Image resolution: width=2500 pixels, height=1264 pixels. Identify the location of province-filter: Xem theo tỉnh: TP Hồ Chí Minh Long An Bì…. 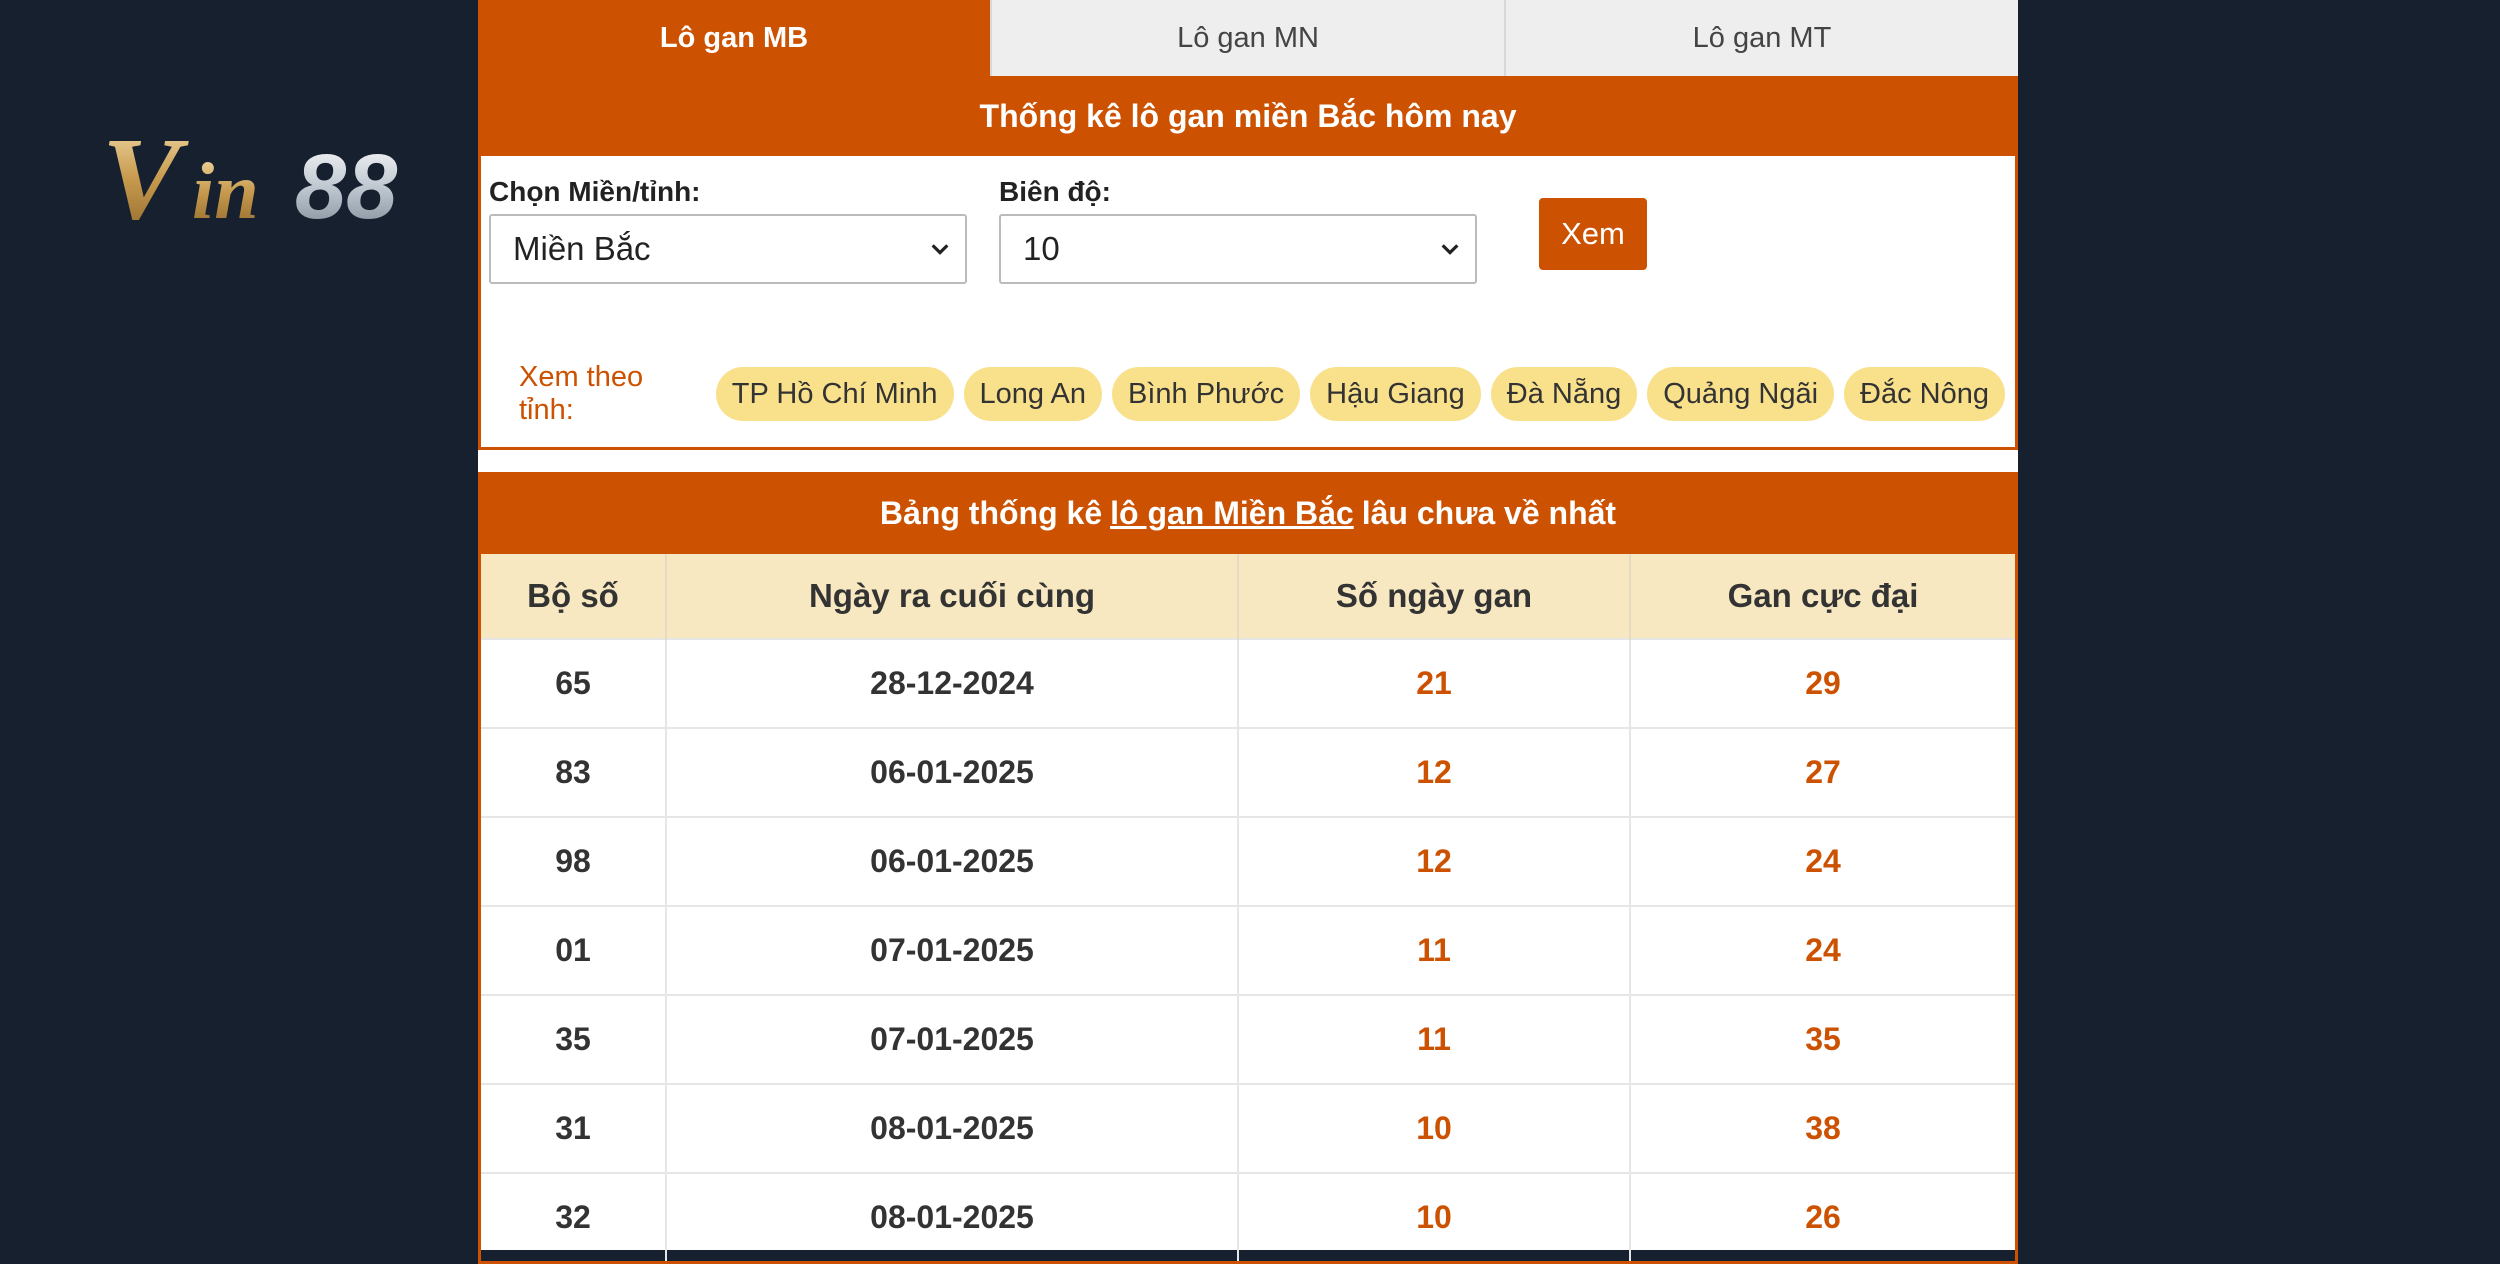
(1267, 393).